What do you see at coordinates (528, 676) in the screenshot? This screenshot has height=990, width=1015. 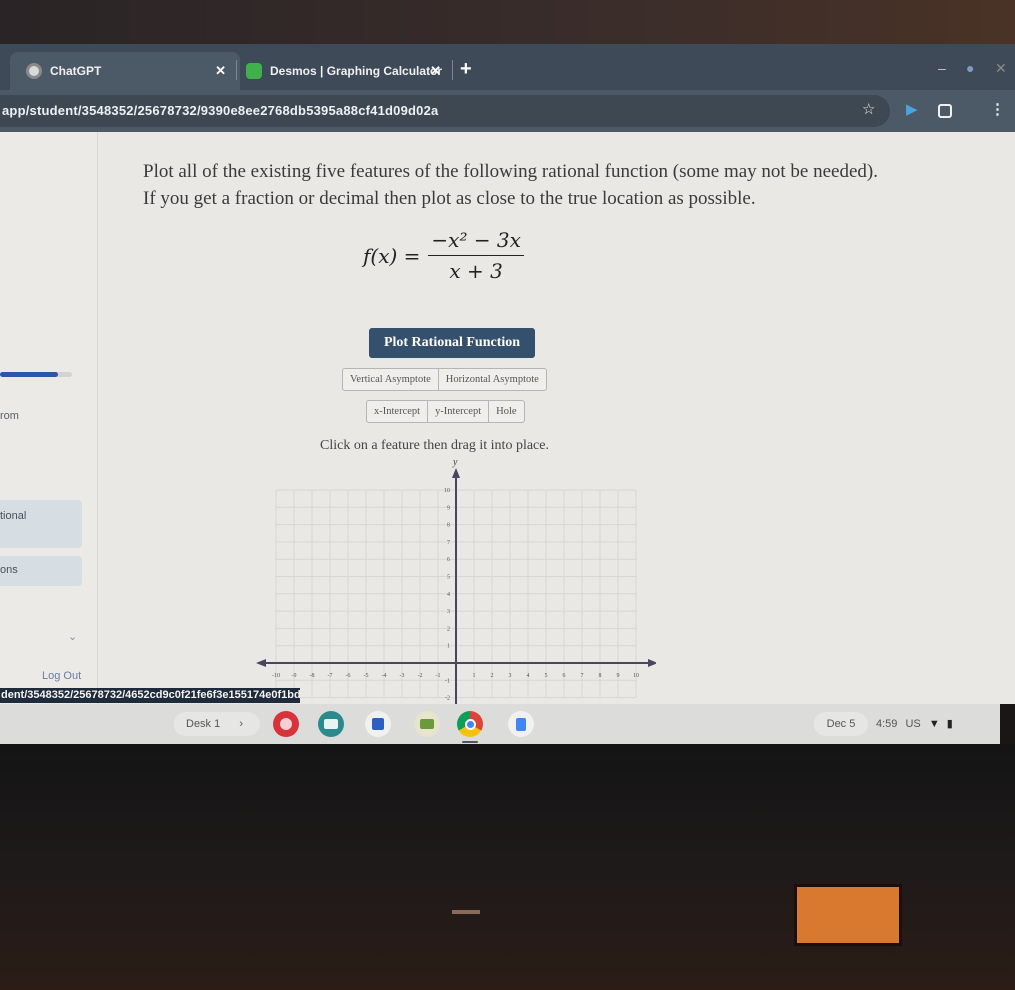 I see `x-tick-label: 4` at bounding box center [528, 676].